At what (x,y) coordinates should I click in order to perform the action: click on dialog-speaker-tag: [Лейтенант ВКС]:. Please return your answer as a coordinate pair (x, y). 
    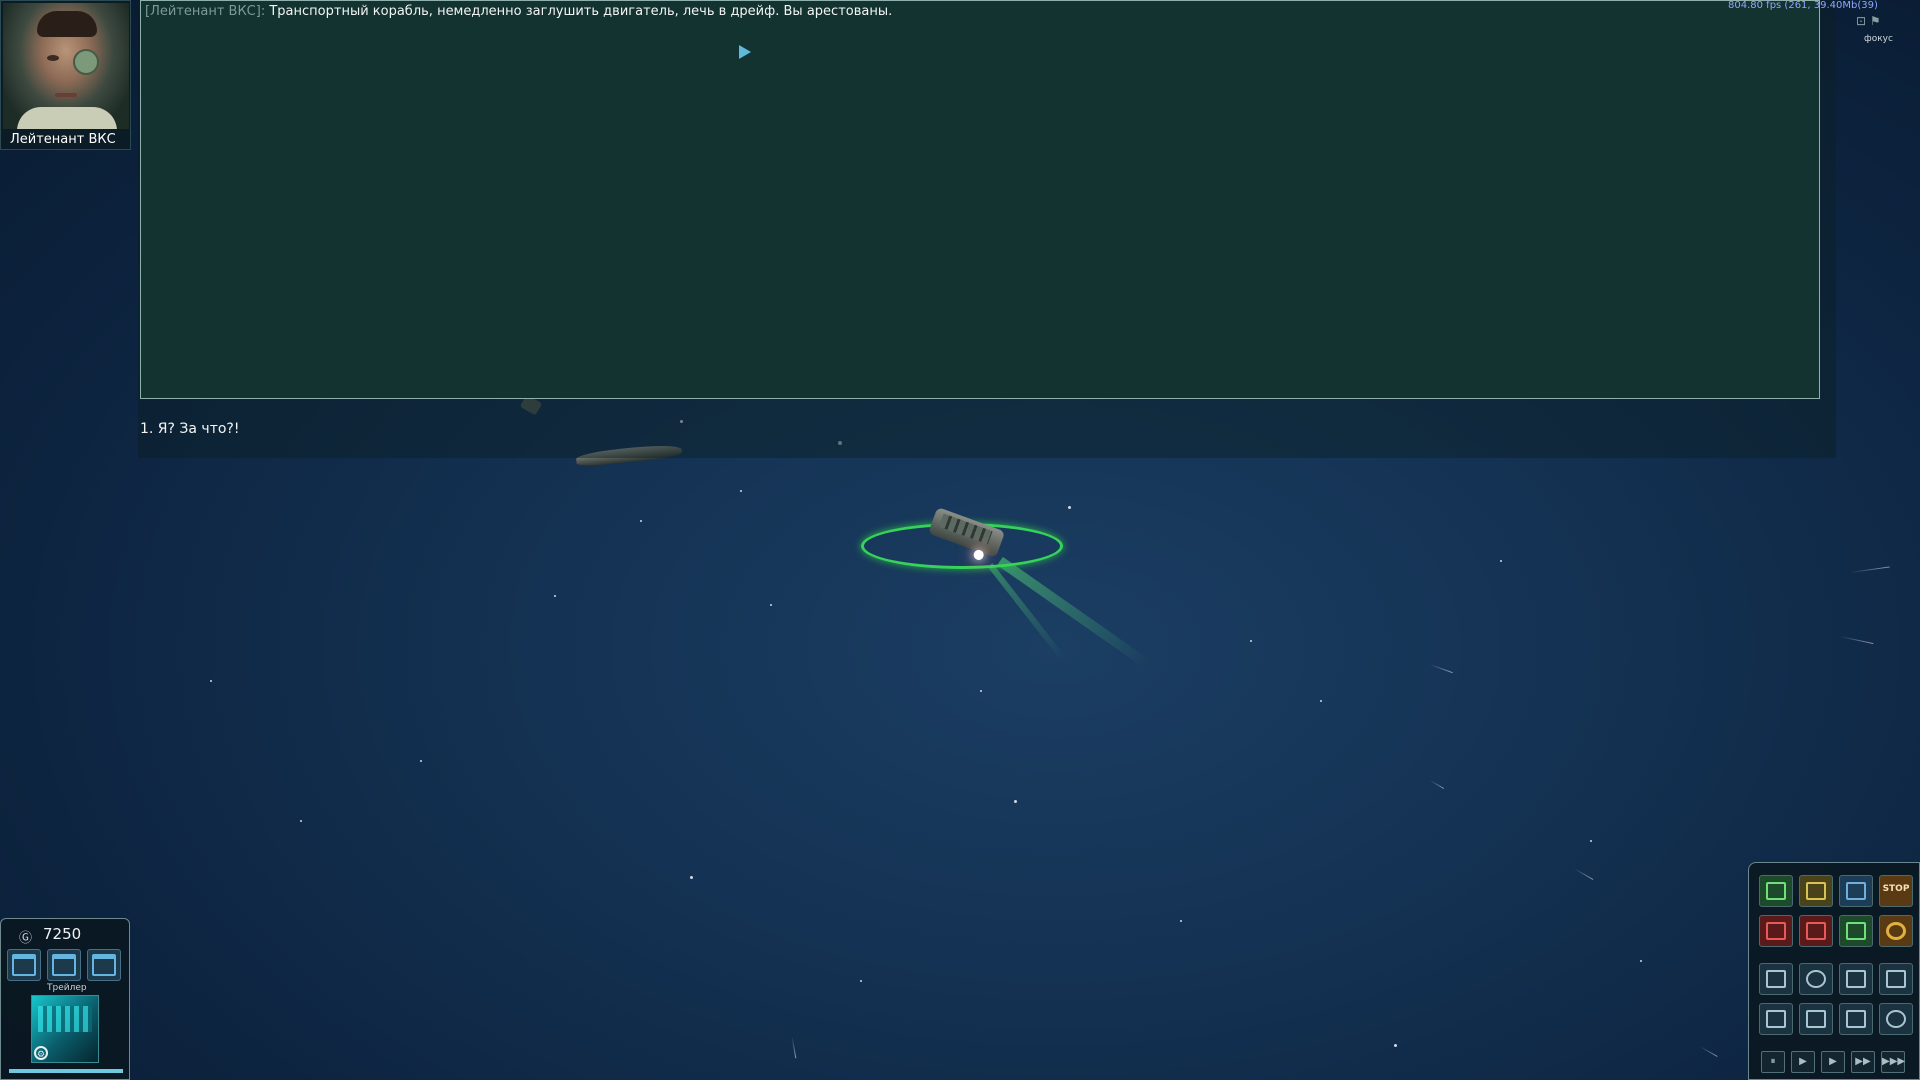
    Looking at the image, I should click on (205, 11).